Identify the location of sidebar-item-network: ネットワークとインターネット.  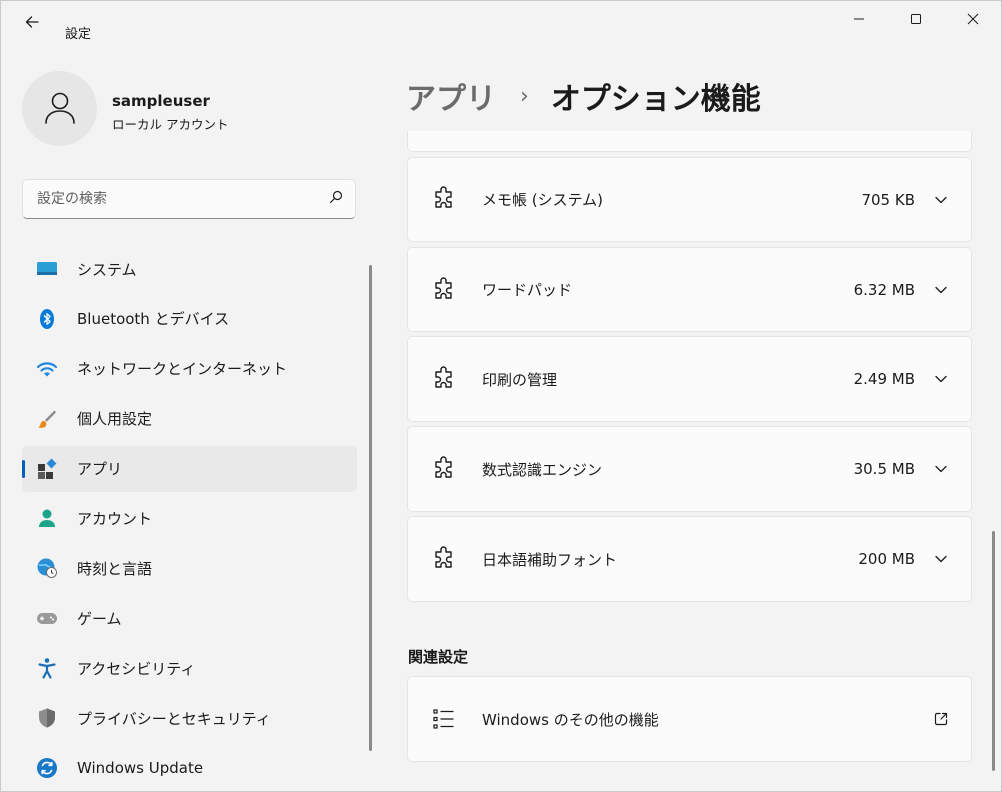
(189, 369).